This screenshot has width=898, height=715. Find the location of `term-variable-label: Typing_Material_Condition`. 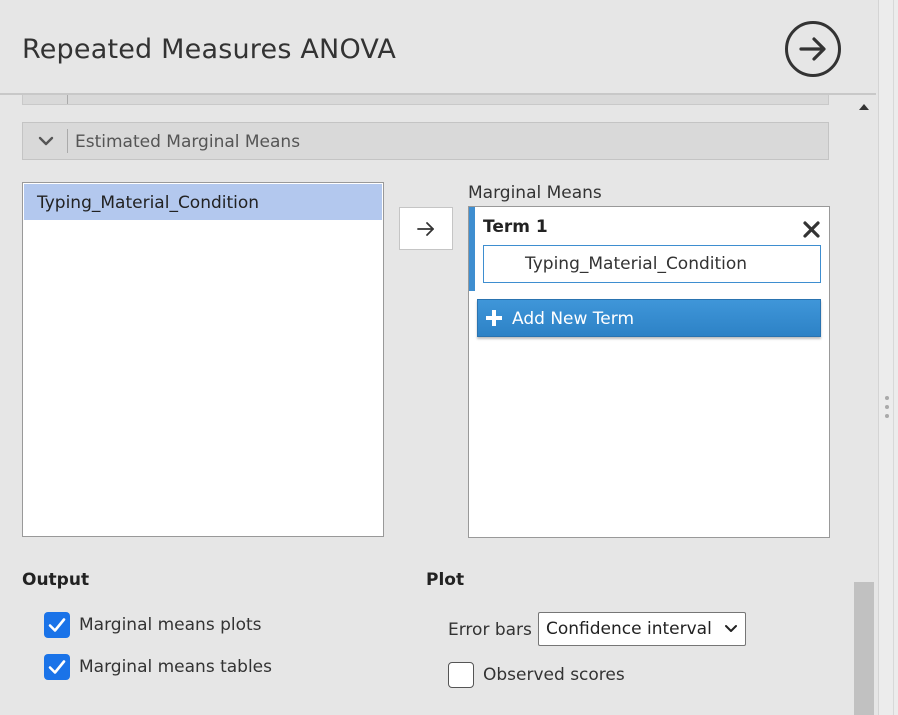

term-variable-label: Typing_Material_Condition is located at coordinates (636, 264).